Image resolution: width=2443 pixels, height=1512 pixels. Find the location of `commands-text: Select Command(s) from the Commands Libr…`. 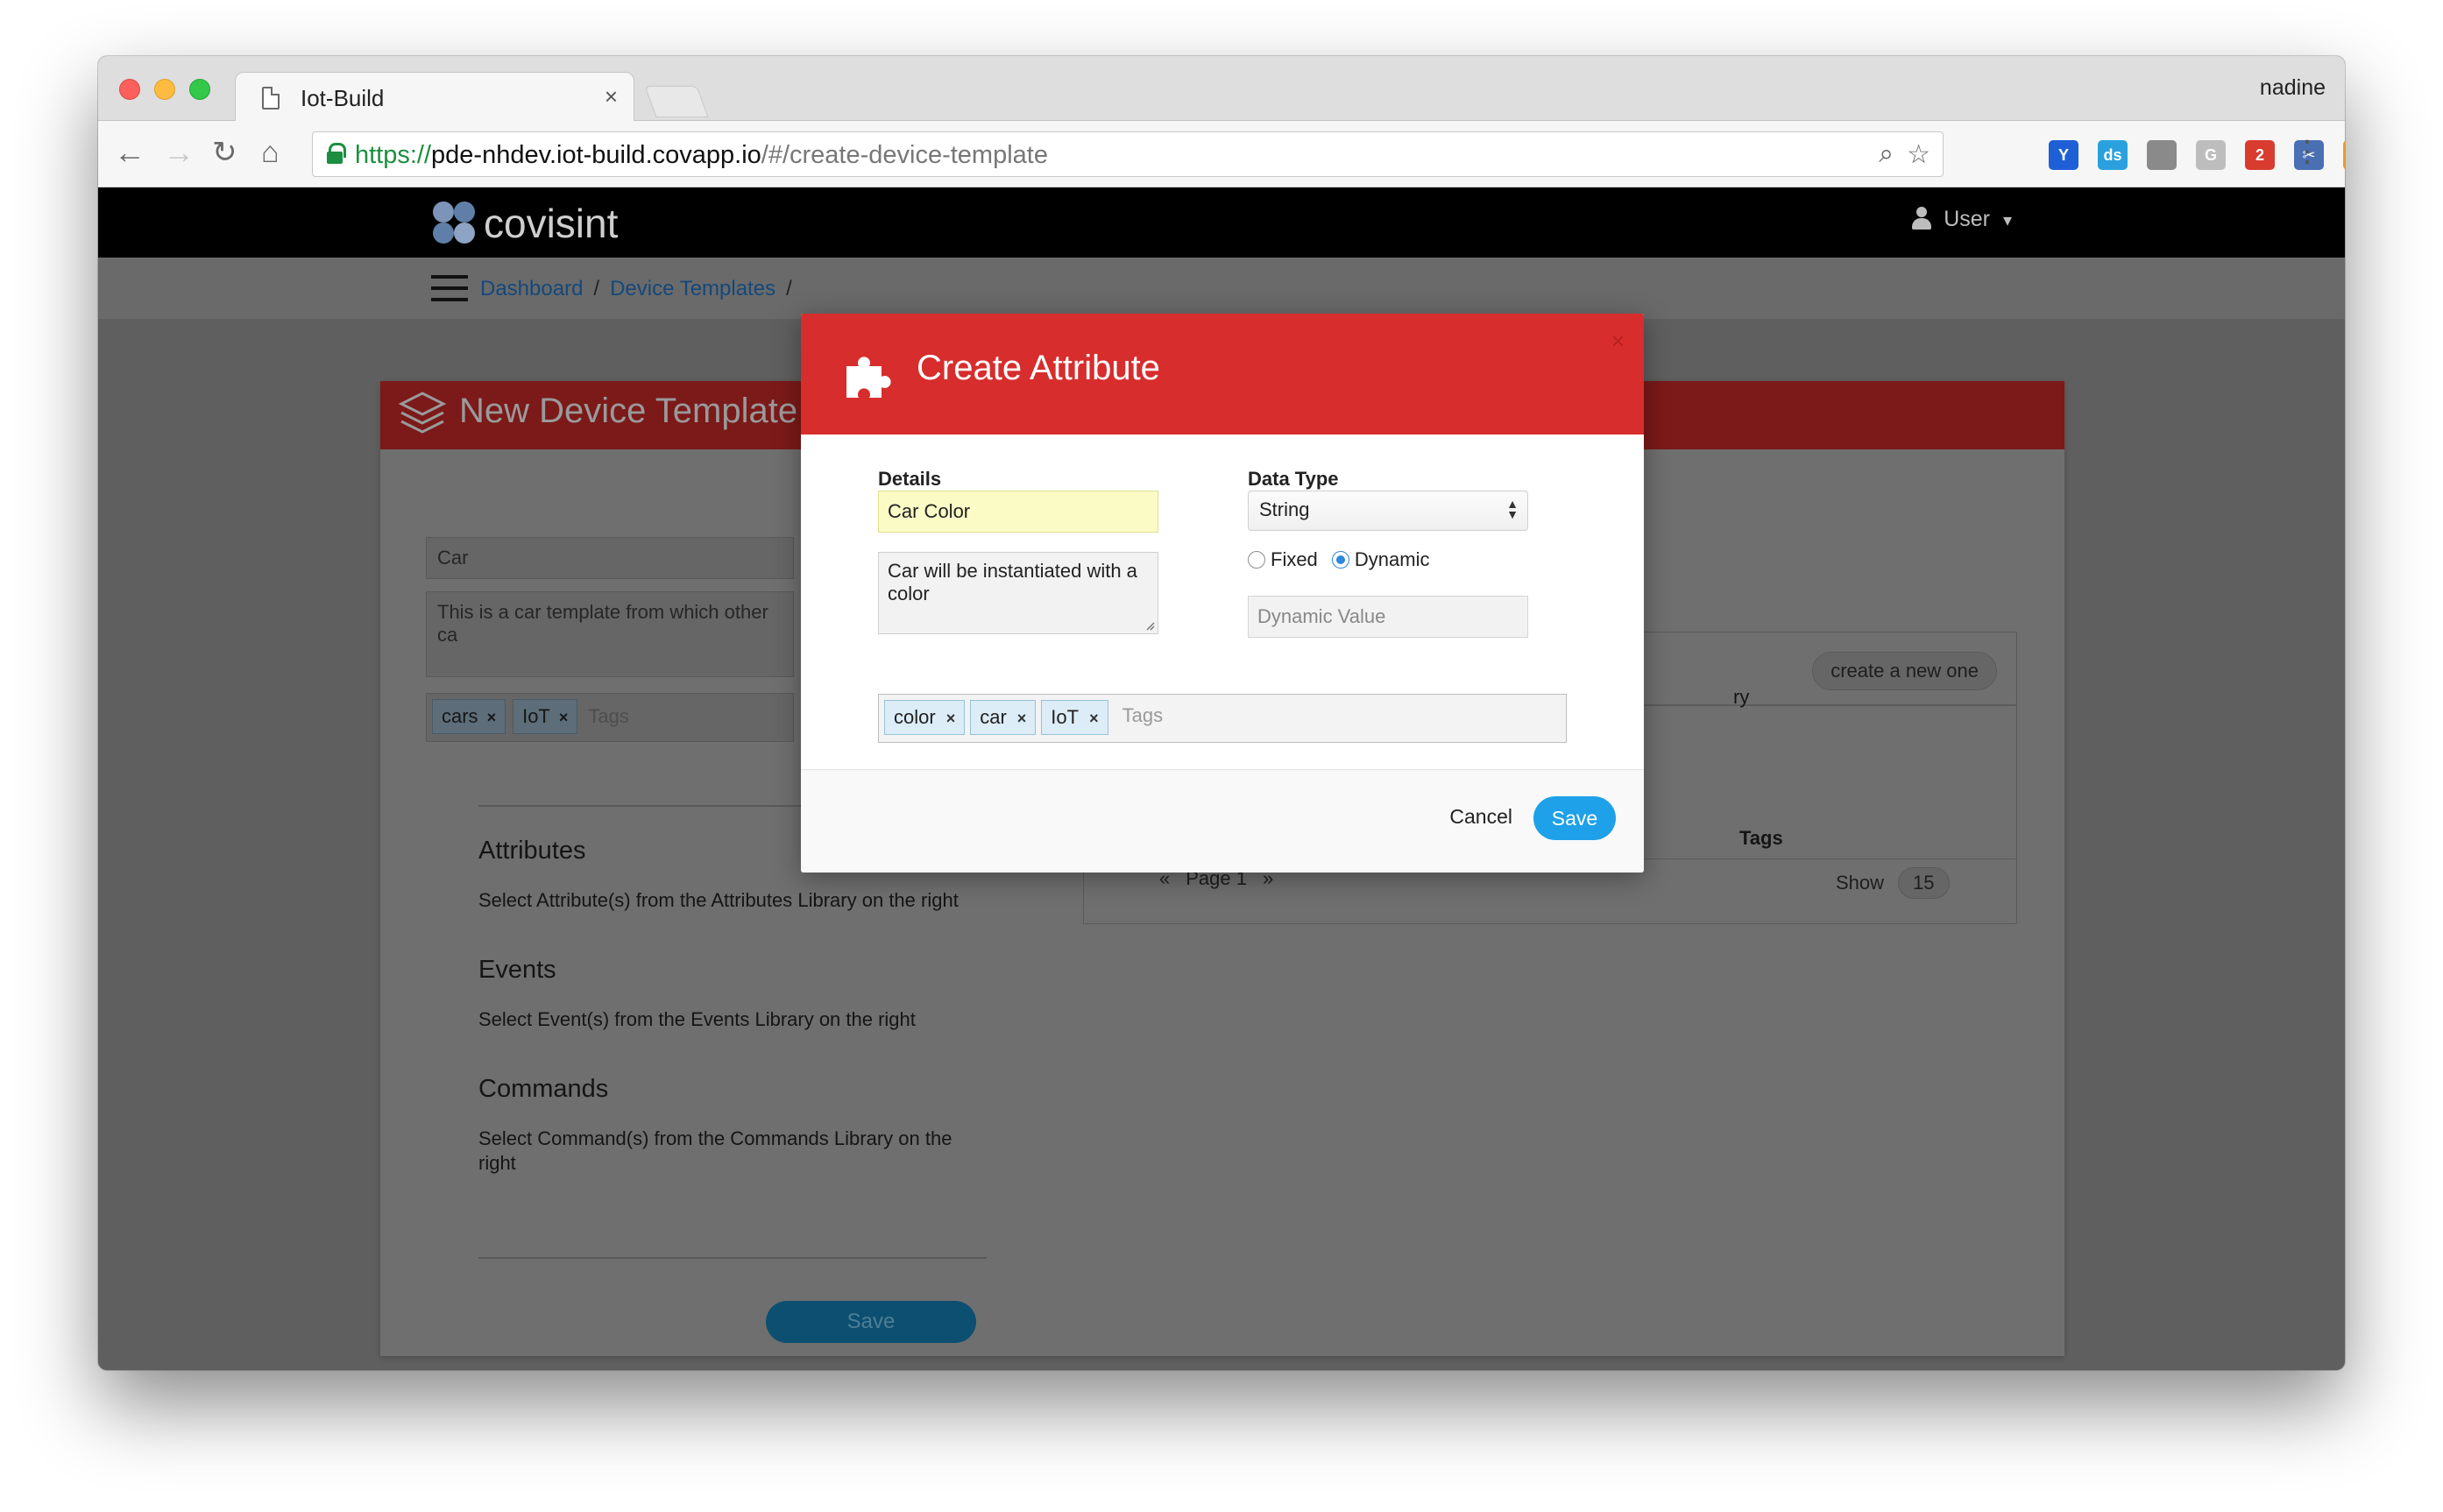

commands-text: Select Command(s) from the Commands Libr… is located at coordinates (715, 1150).